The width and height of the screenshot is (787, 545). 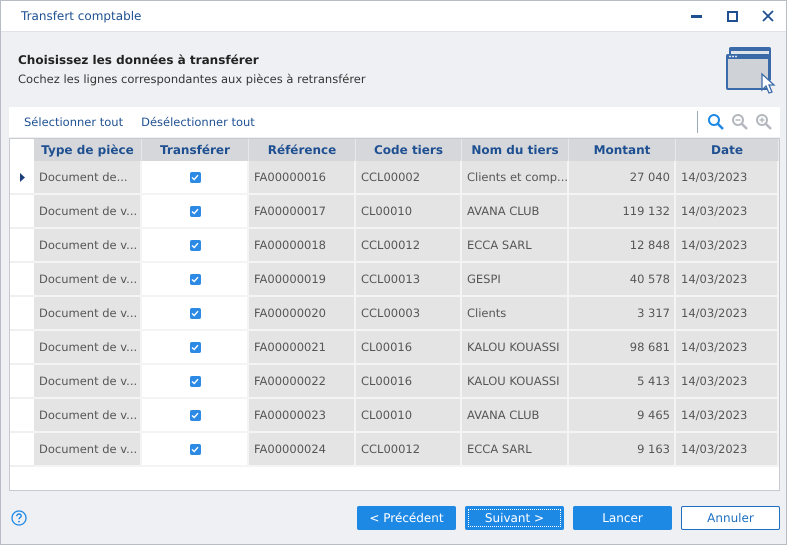 I want to click on table-cell: FA00000016, so click(x=302, y=178).